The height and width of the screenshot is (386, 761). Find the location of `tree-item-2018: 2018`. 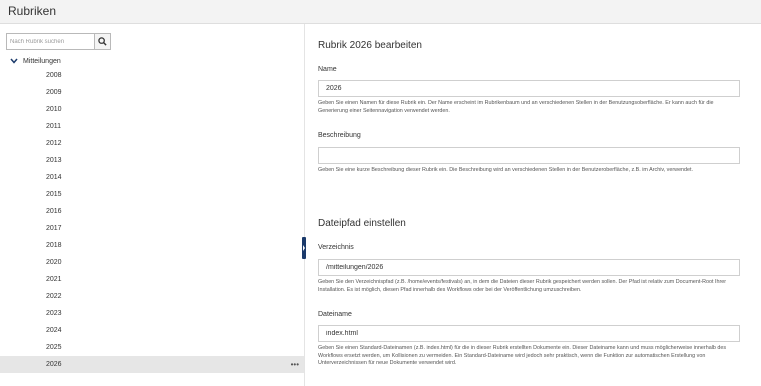

tree-item-2018: 2018 is located at coordinates (152, 245).